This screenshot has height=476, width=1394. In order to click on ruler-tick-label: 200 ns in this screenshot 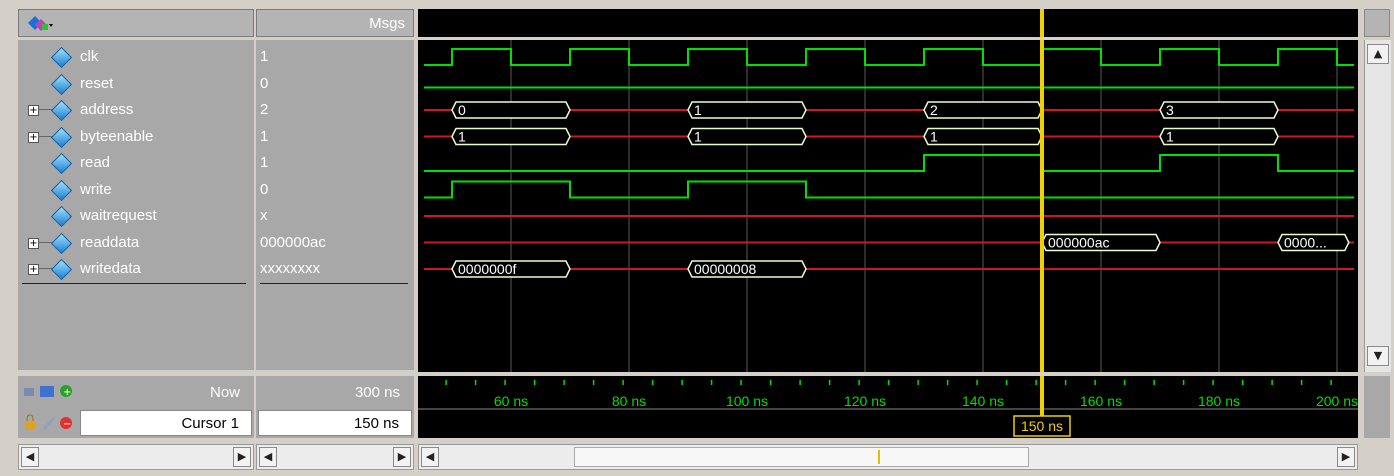, I will do `click(1337, 401)`.